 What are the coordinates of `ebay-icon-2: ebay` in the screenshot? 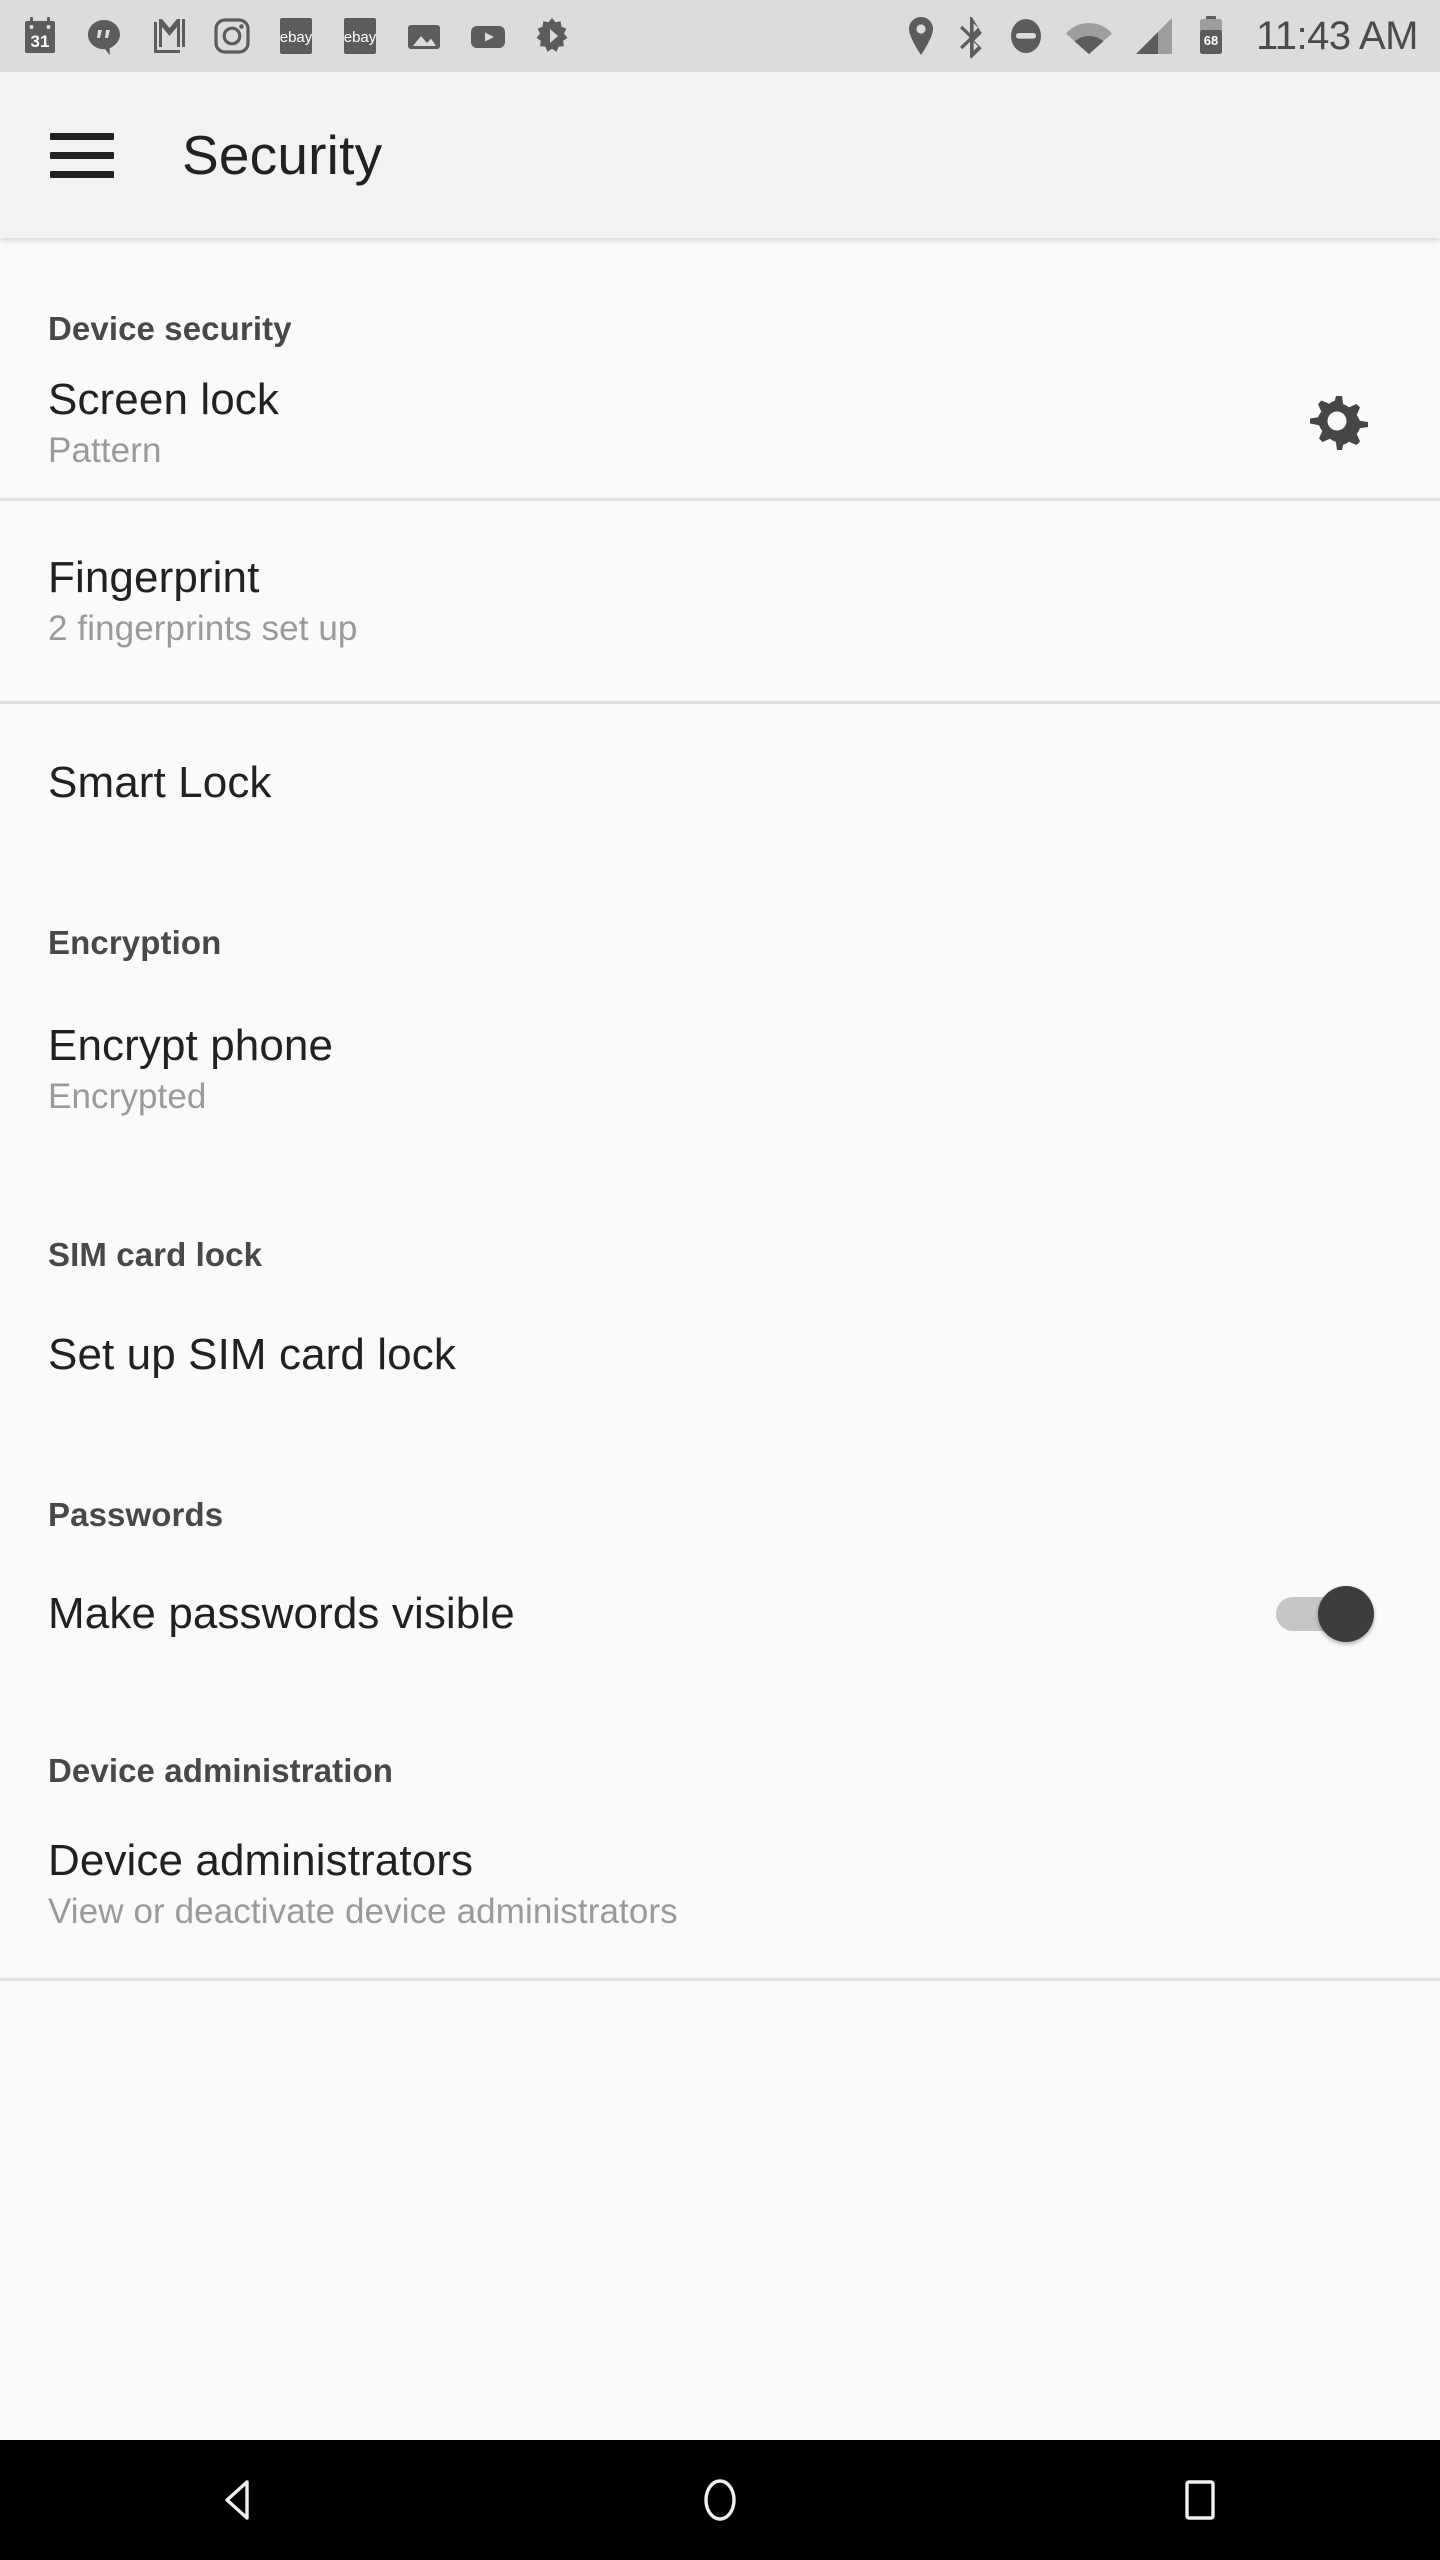 It's located at (360, 36).